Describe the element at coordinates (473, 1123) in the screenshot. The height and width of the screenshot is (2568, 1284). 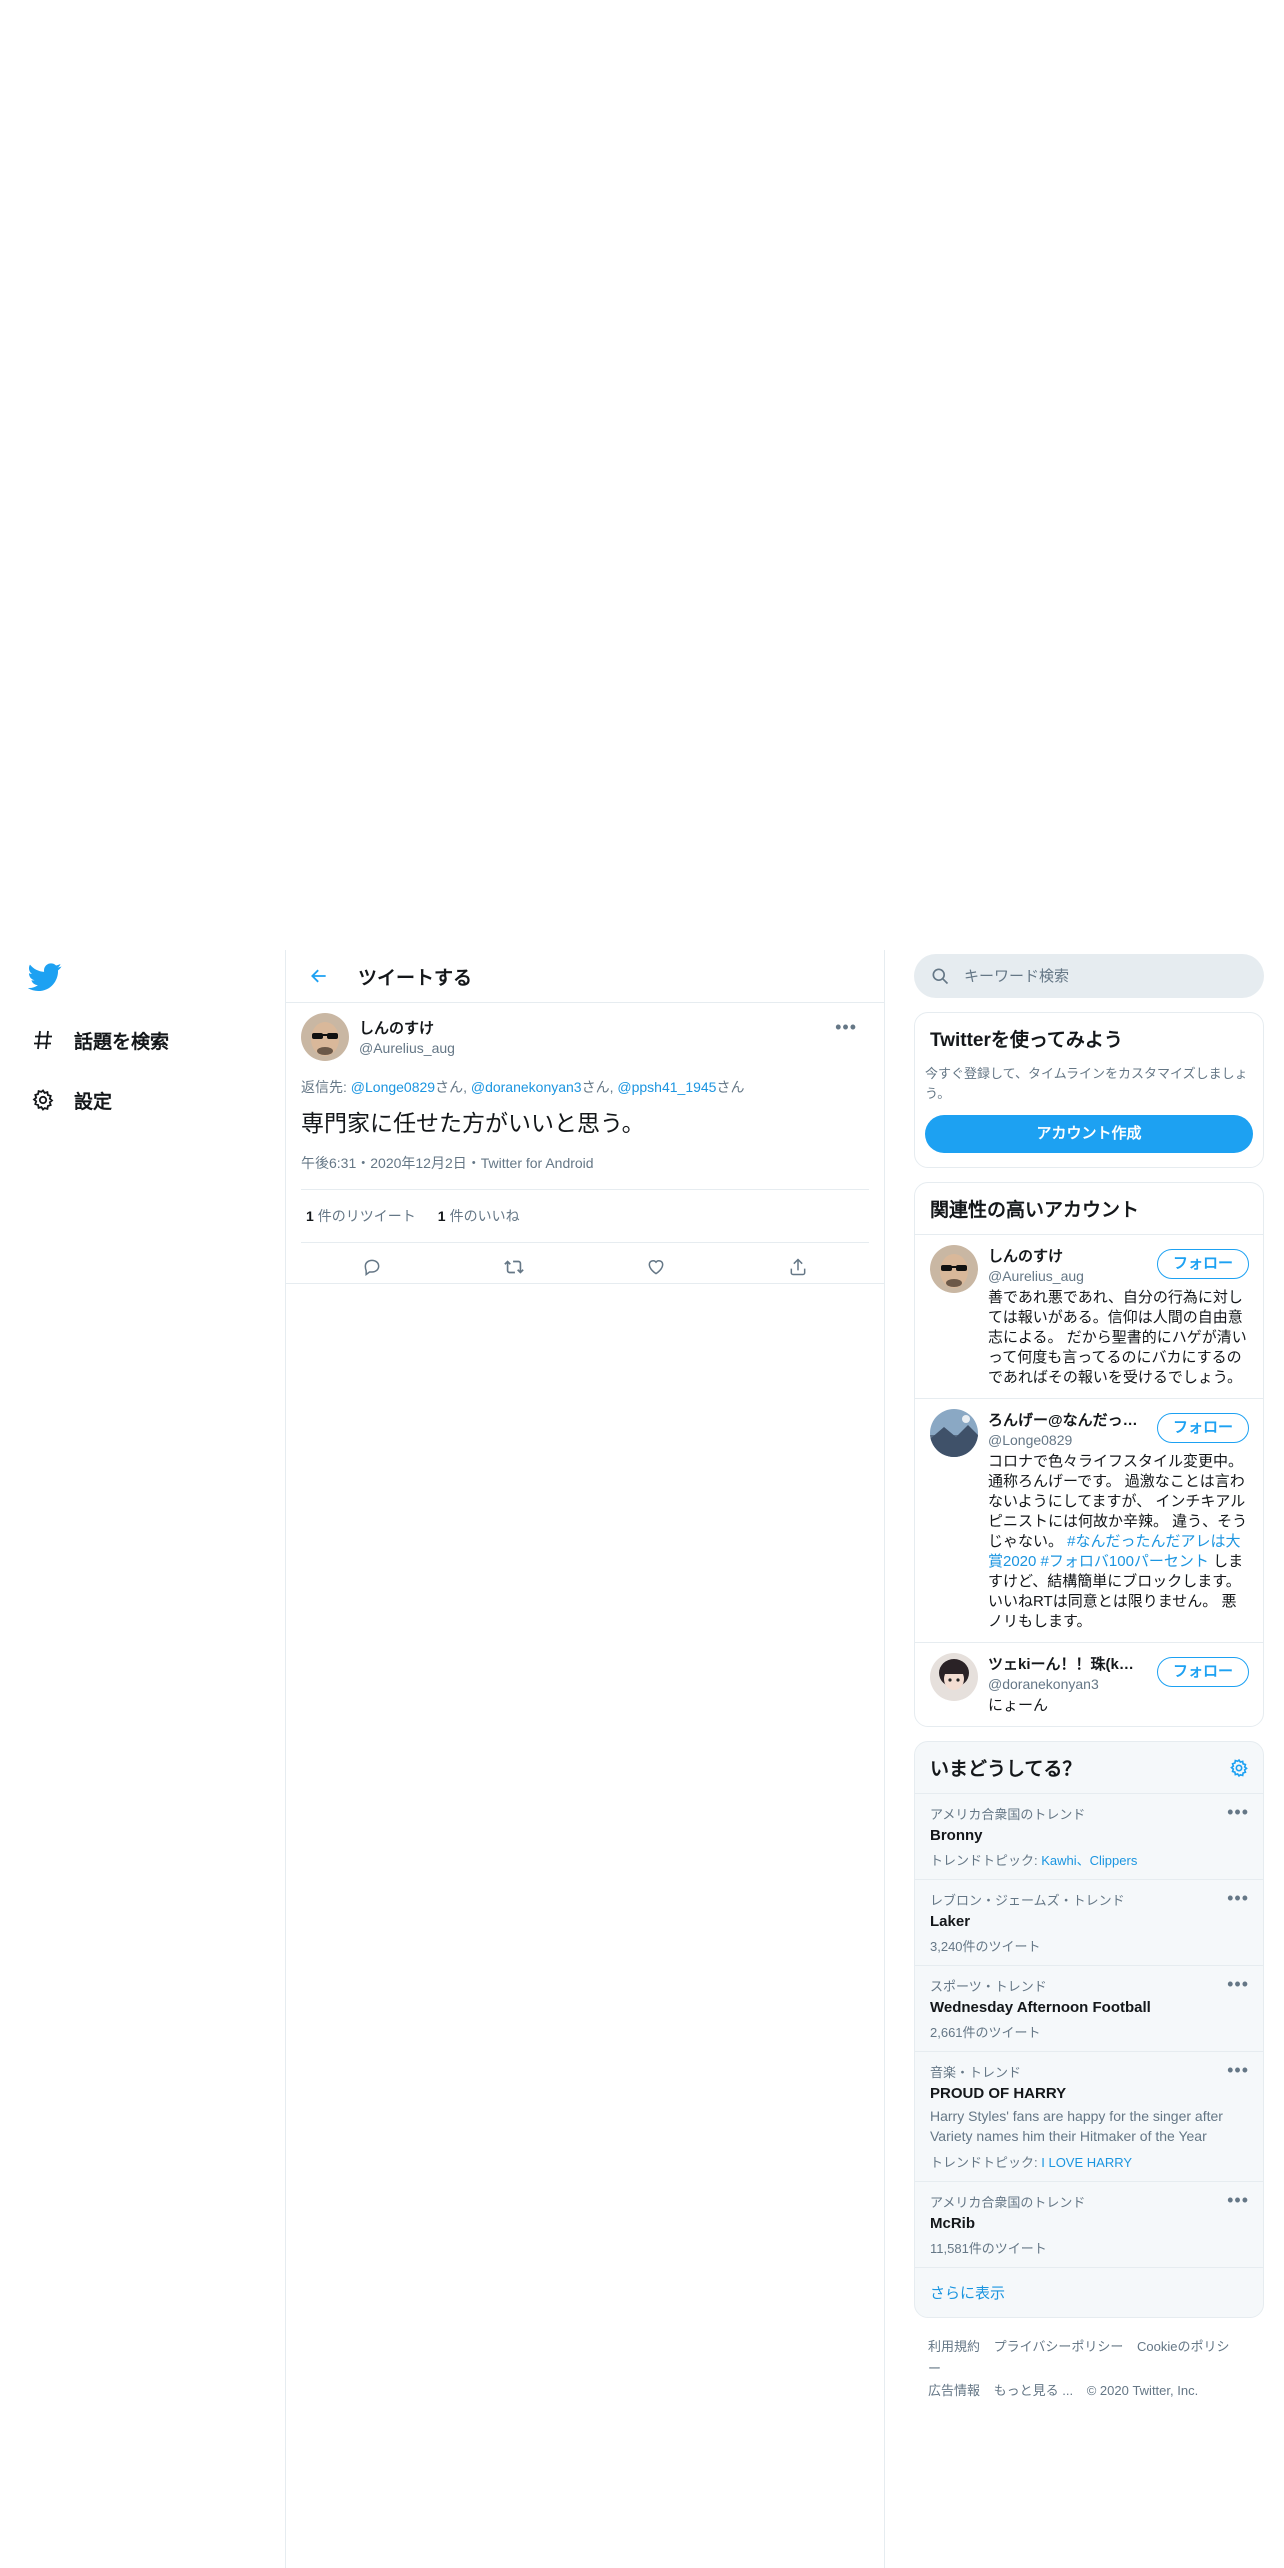
I see `tweet-text: 専門家に任せた方がいいと思う。` at that location.